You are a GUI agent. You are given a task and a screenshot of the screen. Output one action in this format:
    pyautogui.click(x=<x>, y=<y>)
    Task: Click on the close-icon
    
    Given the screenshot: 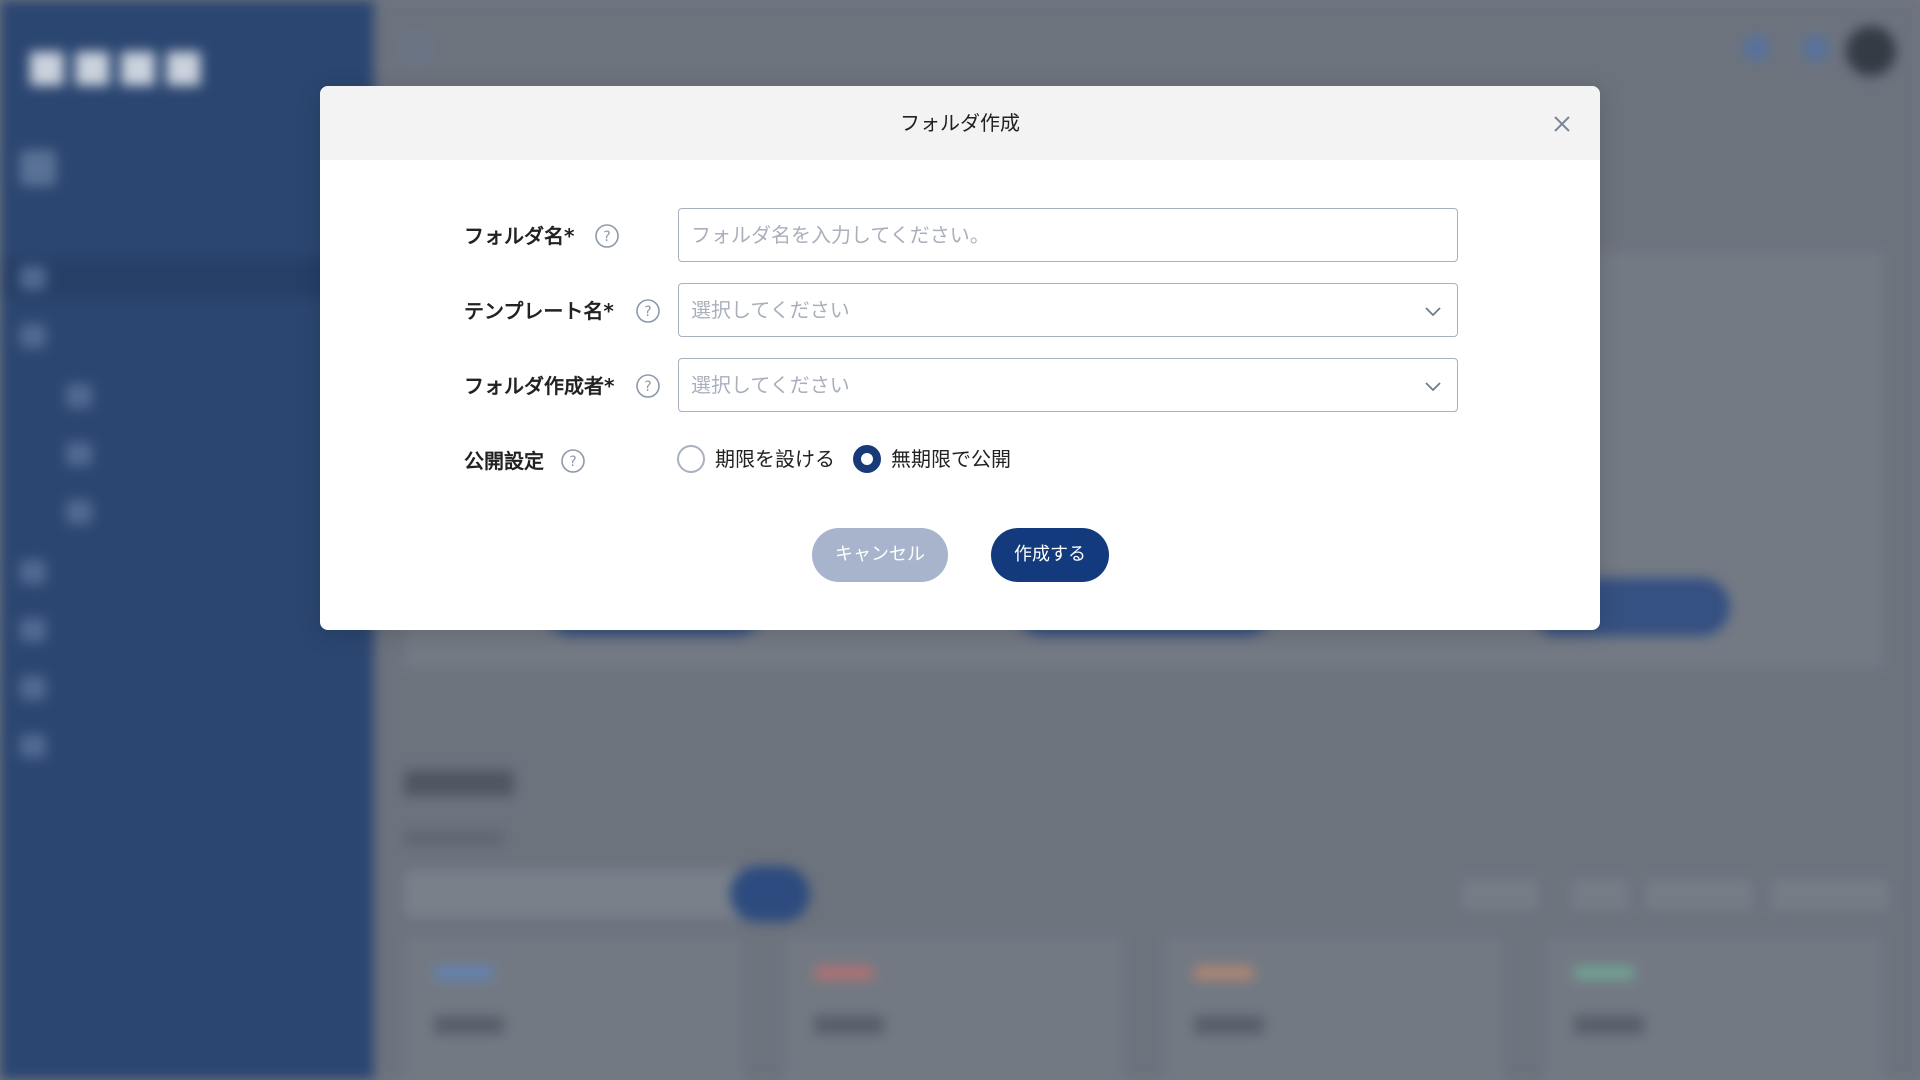 What is the action you would take?
    pyautogui.click(x=1562, y=124)
    